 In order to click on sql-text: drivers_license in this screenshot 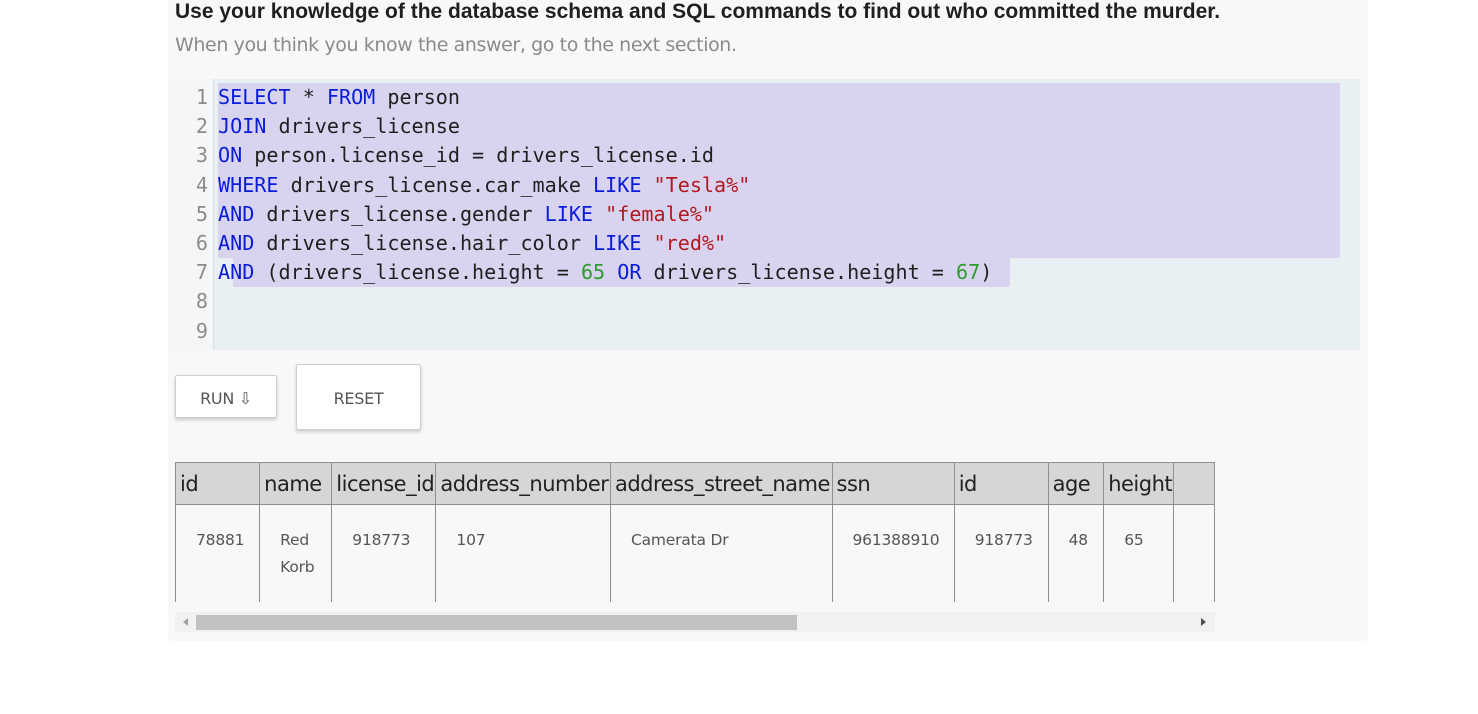, I will do `click(363, 126)`.